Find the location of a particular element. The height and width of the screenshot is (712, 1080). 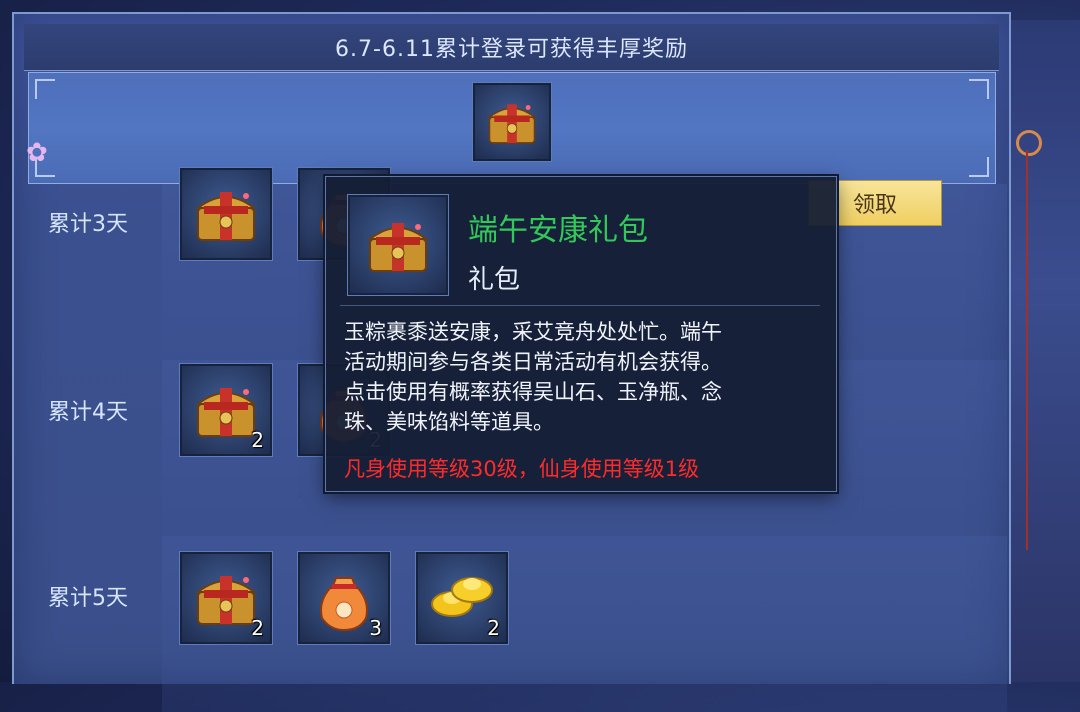

description-line: 玉粽裹黍送安康，采艾竞舟处处忙。端午 is located at coordinates (533, 332).